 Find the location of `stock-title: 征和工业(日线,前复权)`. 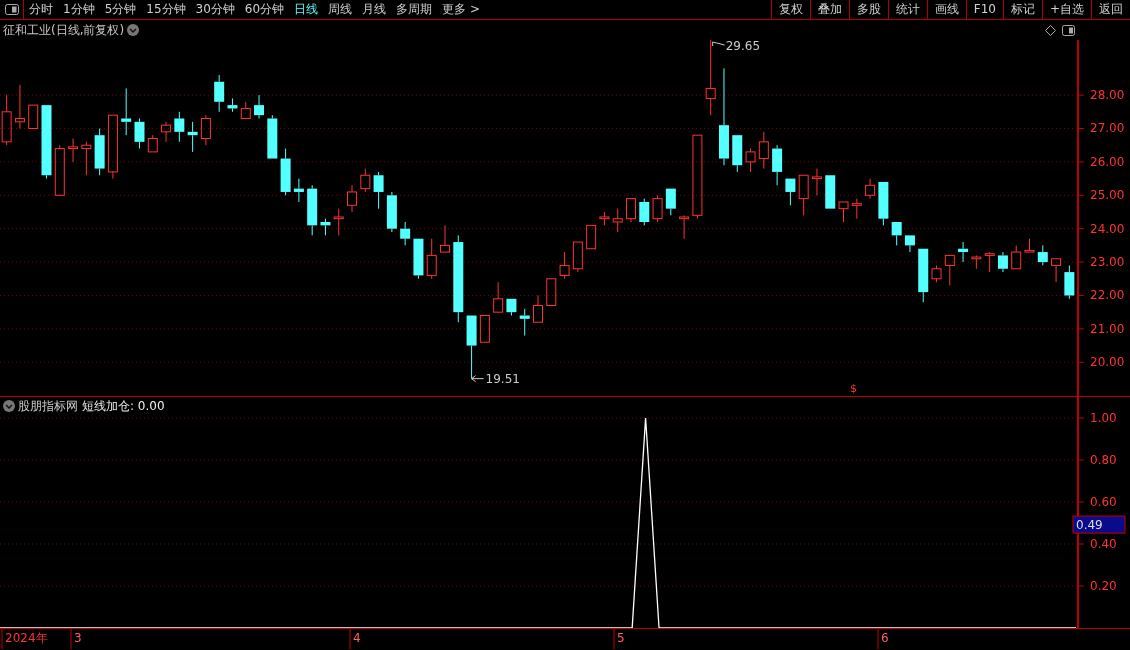

stock-title: 征和工业(日线,前复权) is located at coordinates (64, 30).